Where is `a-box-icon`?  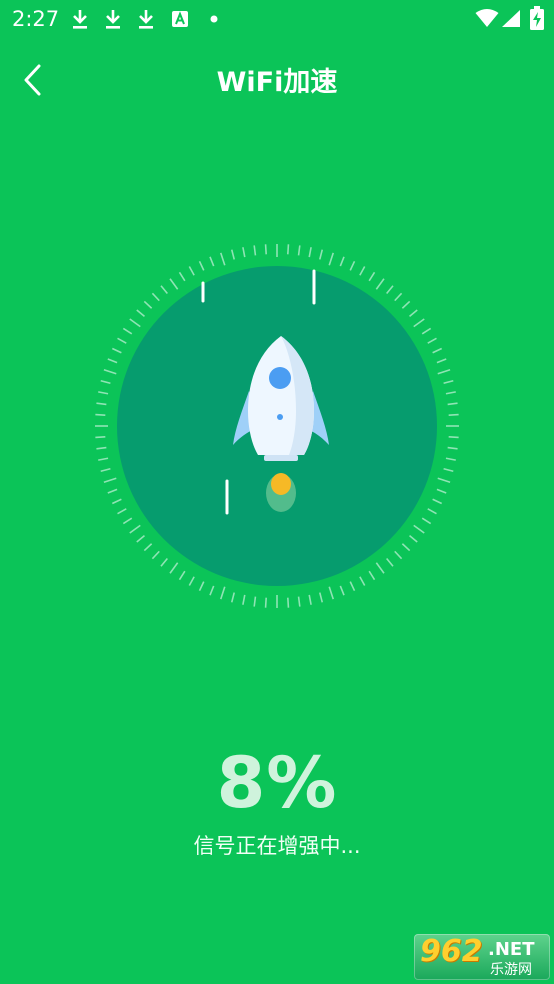
a-box-icon is located at coordinates (180, 19).